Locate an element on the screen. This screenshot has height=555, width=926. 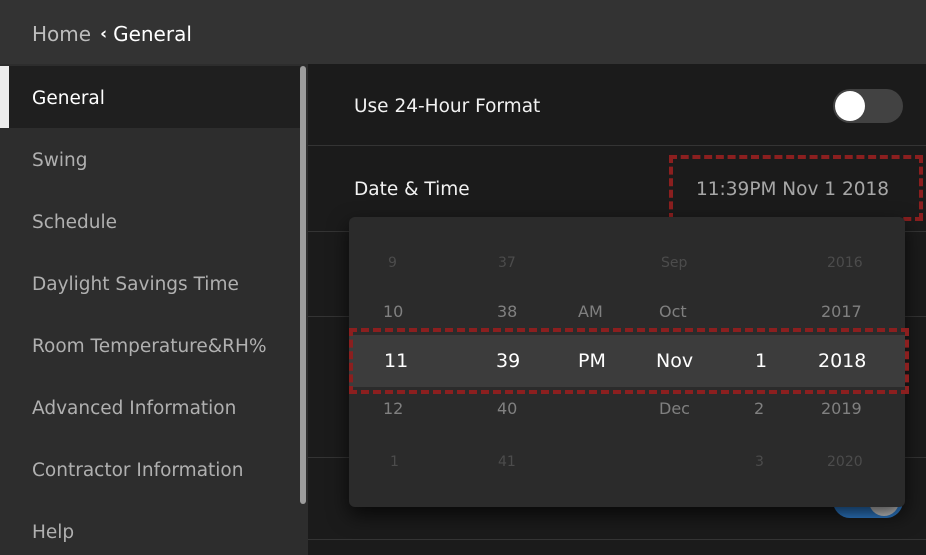
picker-option: 12 is located at coordinates (393, 409).